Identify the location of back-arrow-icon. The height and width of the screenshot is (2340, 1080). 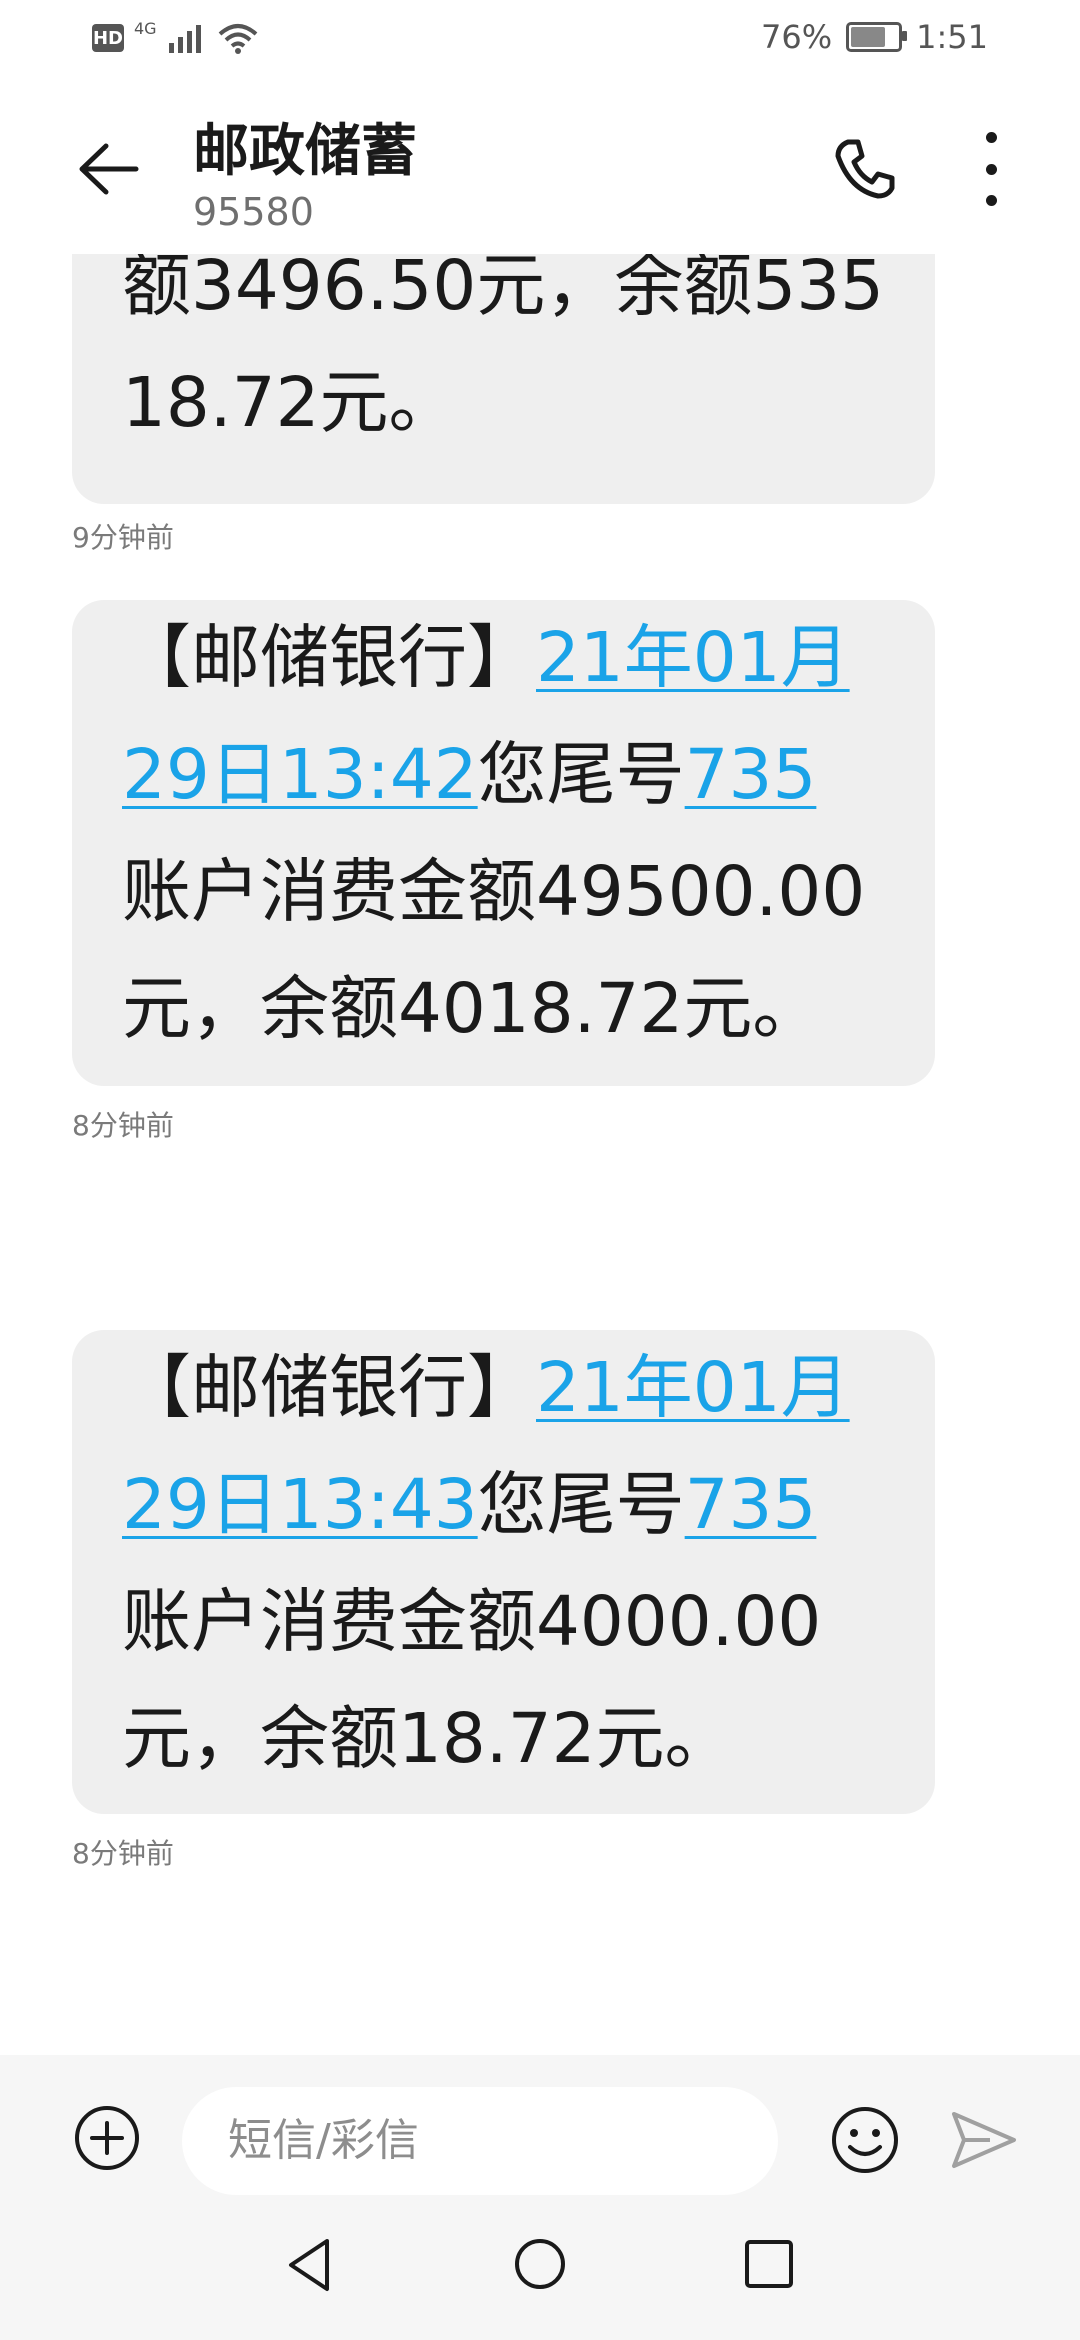
(109, 169).